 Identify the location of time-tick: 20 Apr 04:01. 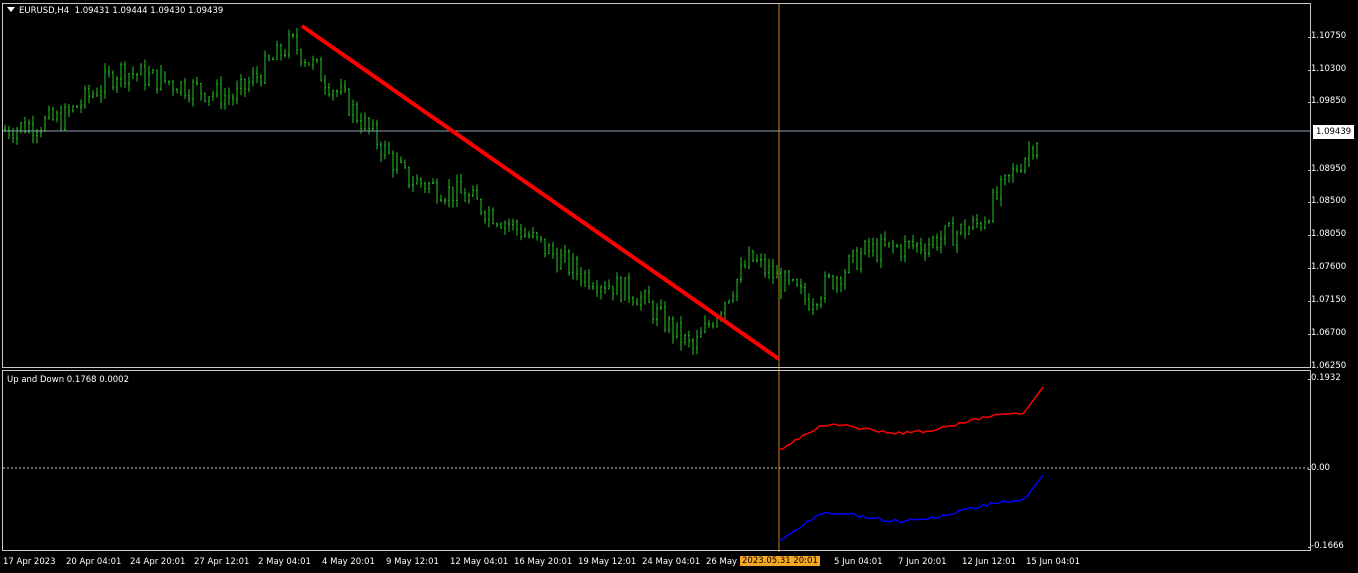
(94, 562).